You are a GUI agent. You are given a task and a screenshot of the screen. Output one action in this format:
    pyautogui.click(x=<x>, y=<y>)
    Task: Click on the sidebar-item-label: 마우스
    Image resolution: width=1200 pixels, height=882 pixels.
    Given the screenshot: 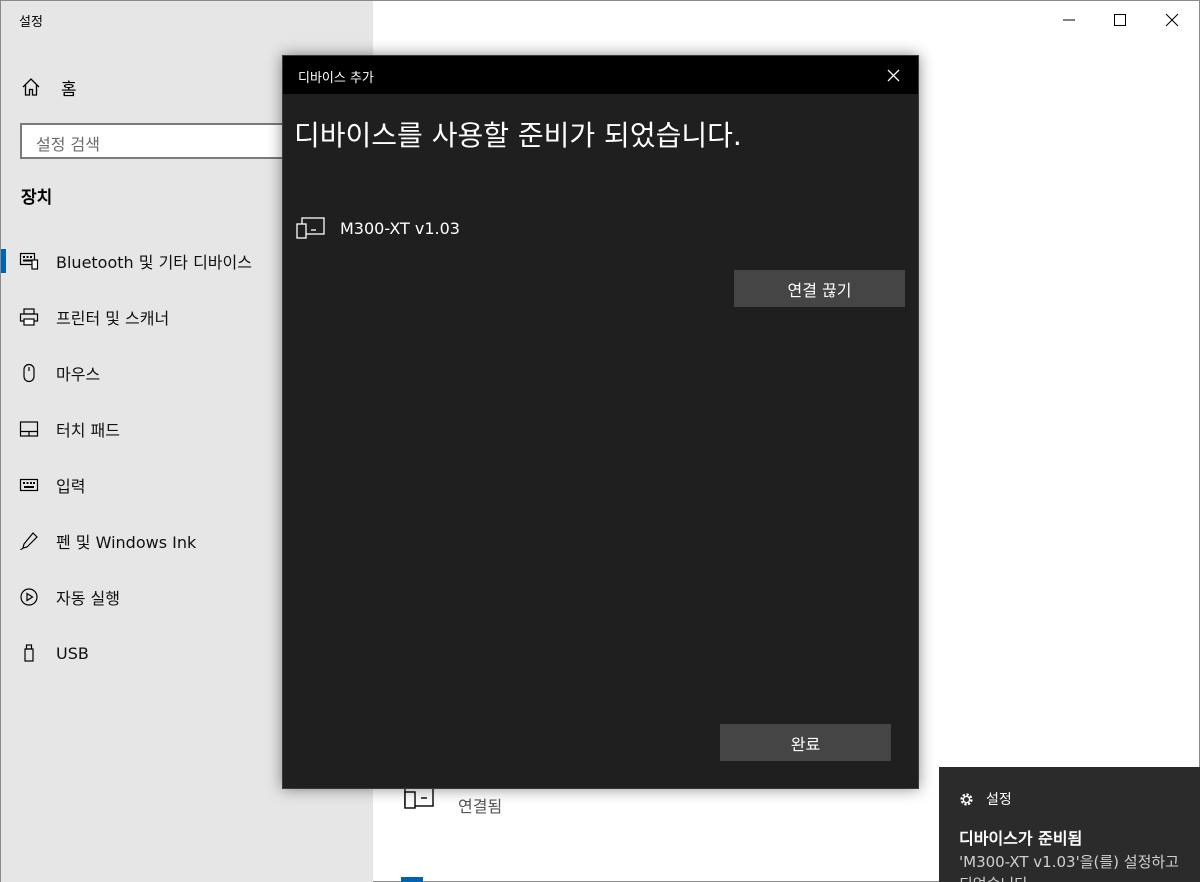 What is the action you would take?
    pyautogui.click(x=78, y=374)
    